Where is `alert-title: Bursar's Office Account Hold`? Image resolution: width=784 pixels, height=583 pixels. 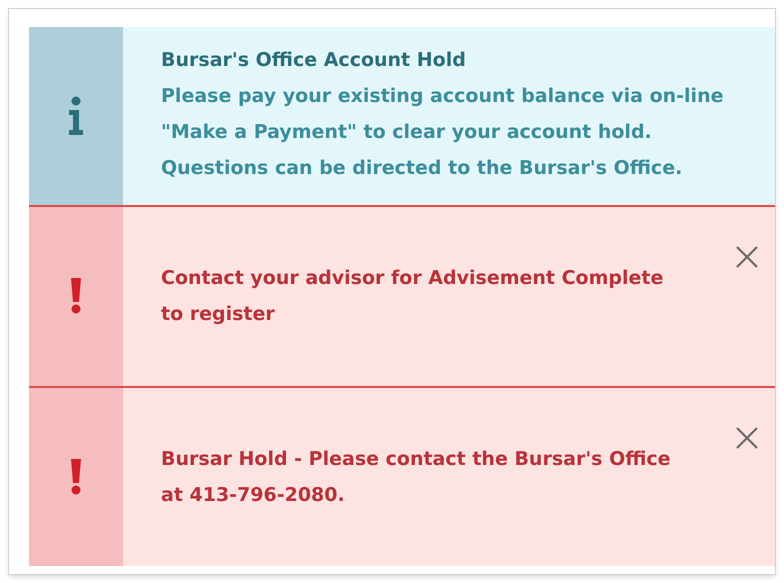
alert-title: Bursar's Office Account Hold is located at coordinates (314, 60).